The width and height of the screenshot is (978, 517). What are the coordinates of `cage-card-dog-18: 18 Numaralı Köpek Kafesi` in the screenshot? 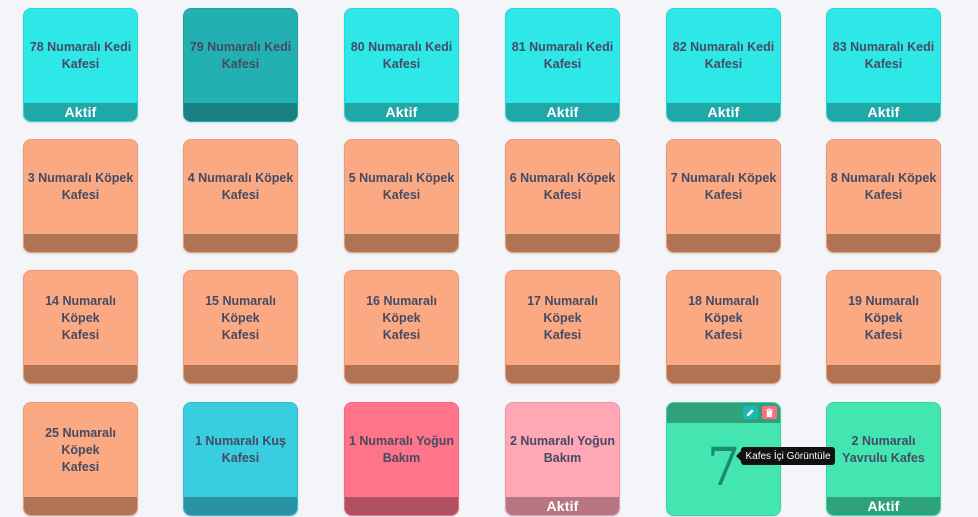 It's located at (723, 327).